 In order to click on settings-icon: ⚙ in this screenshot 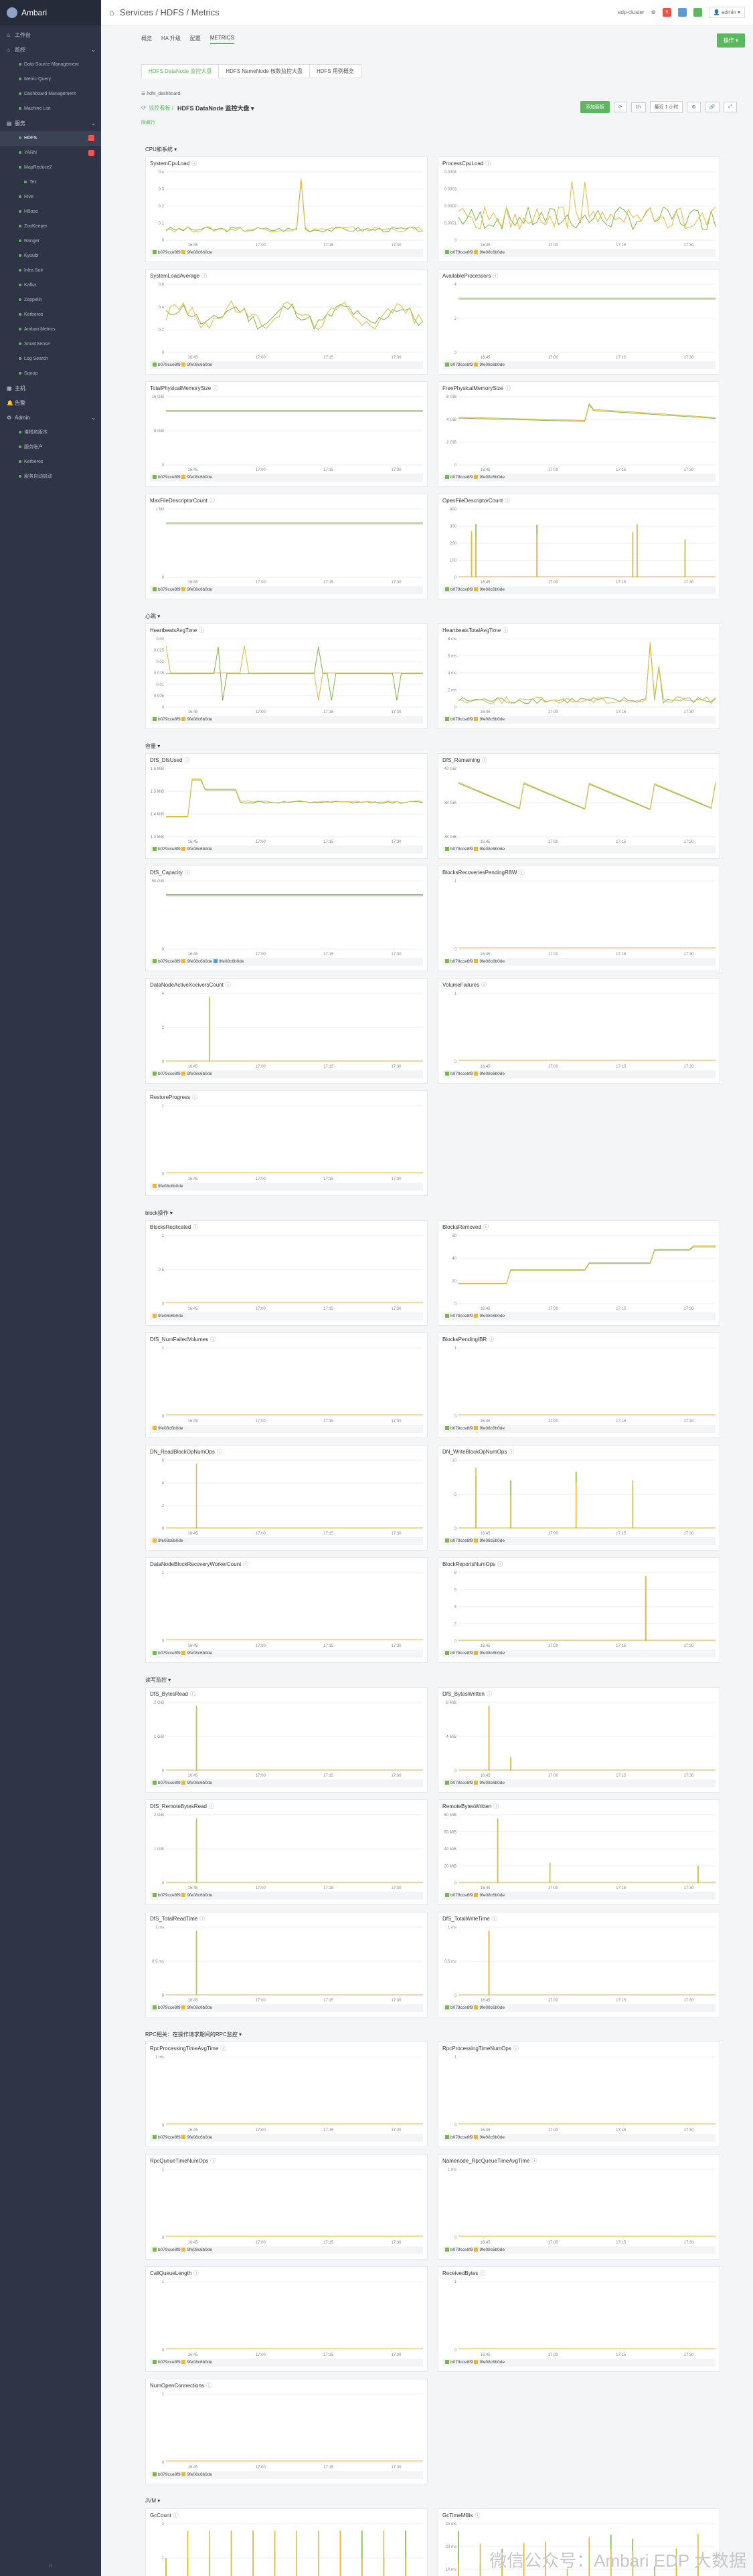, I will do `click(653, 12)`.